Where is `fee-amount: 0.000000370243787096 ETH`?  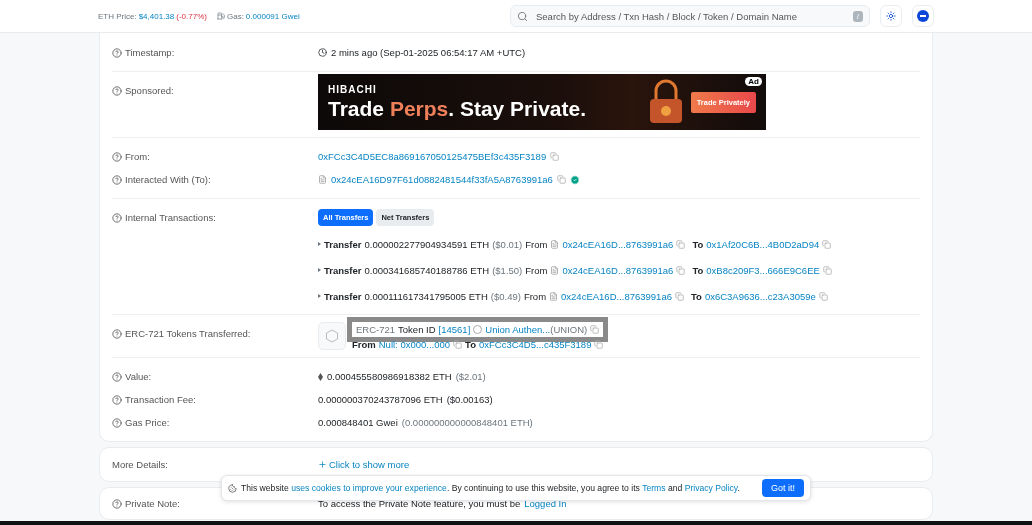
fee-amount: 0.000000370243787096 ETH is located at coordinates (380, 399).